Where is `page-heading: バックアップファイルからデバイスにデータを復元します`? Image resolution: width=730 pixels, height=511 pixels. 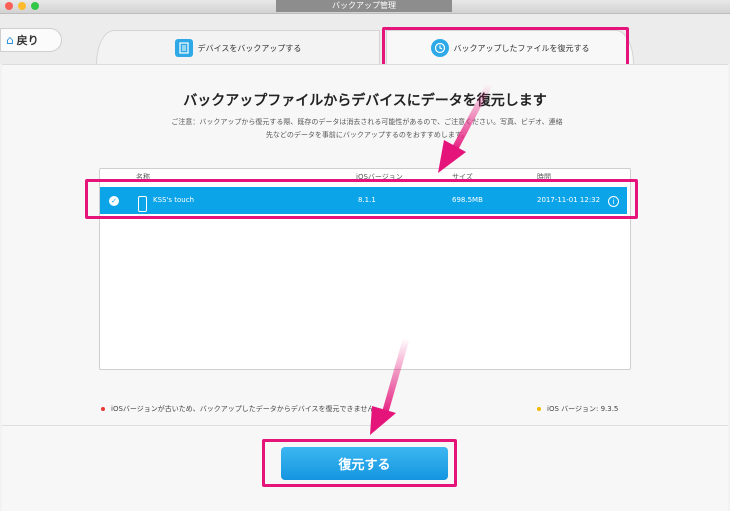 page-heading: バックアップファイルからデバイスにデータを復元します is located at coordinates (365, 101).